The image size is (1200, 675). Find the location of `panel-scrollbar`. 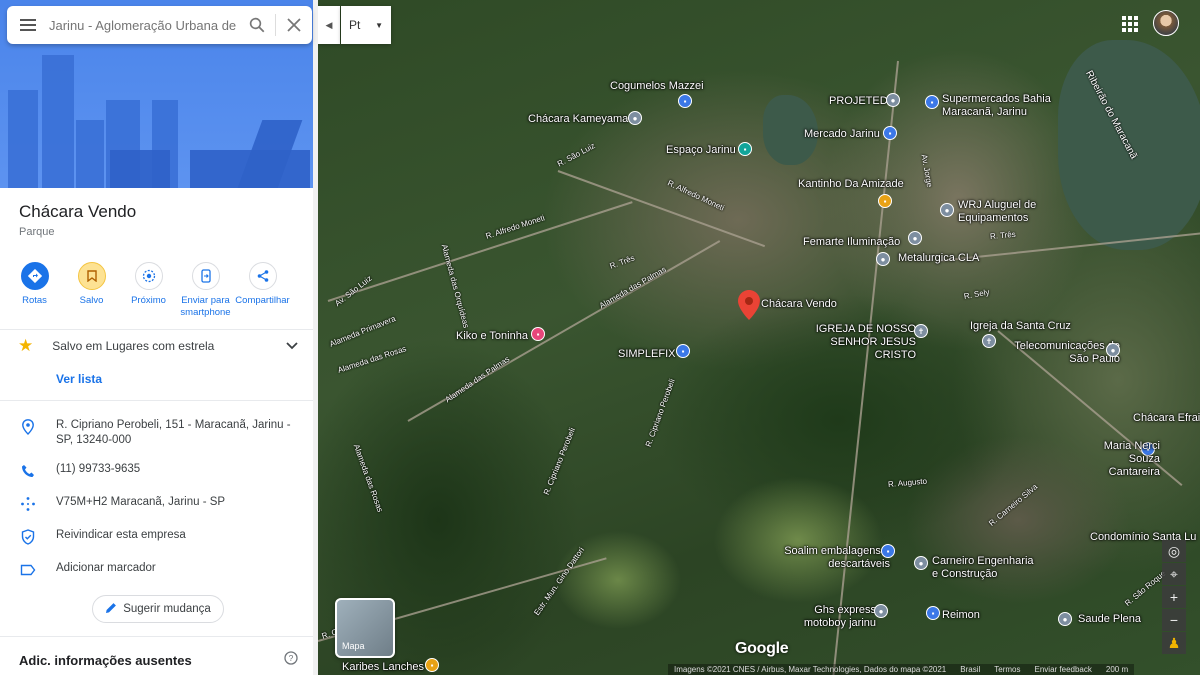

panel-scrollbar is located at coordinates (315, 337).